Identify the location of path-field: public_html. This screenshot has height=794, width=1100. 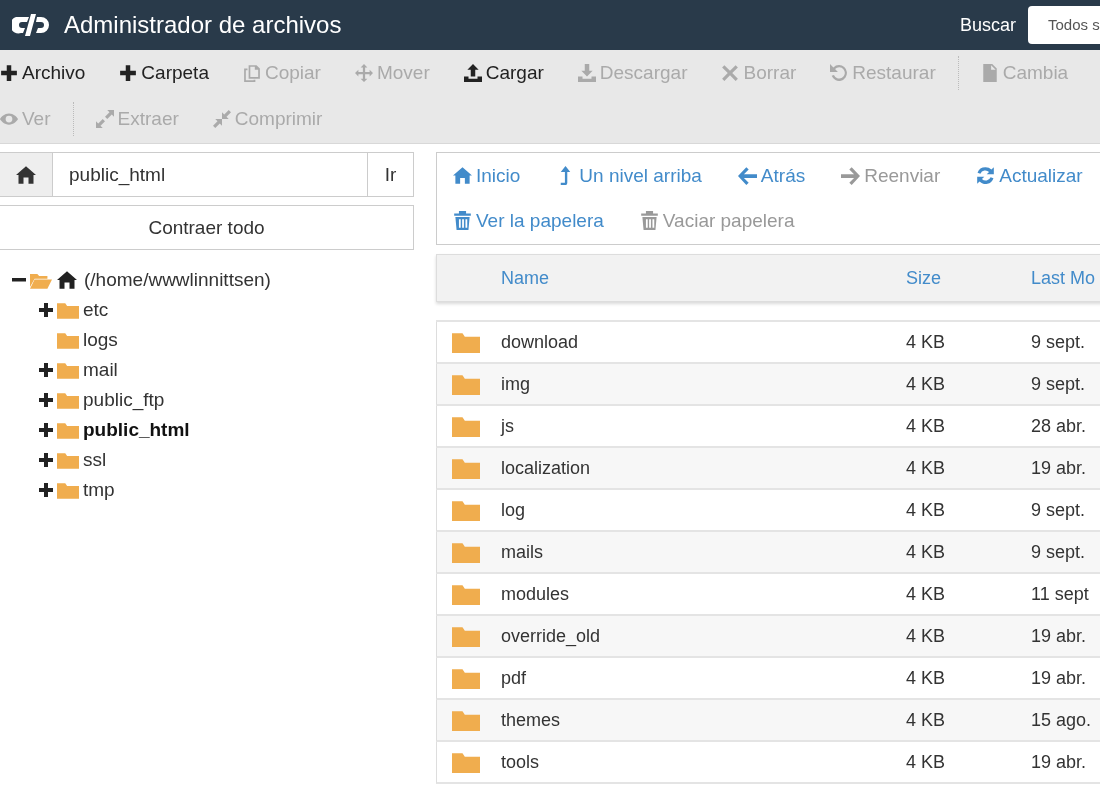
(210, 174).